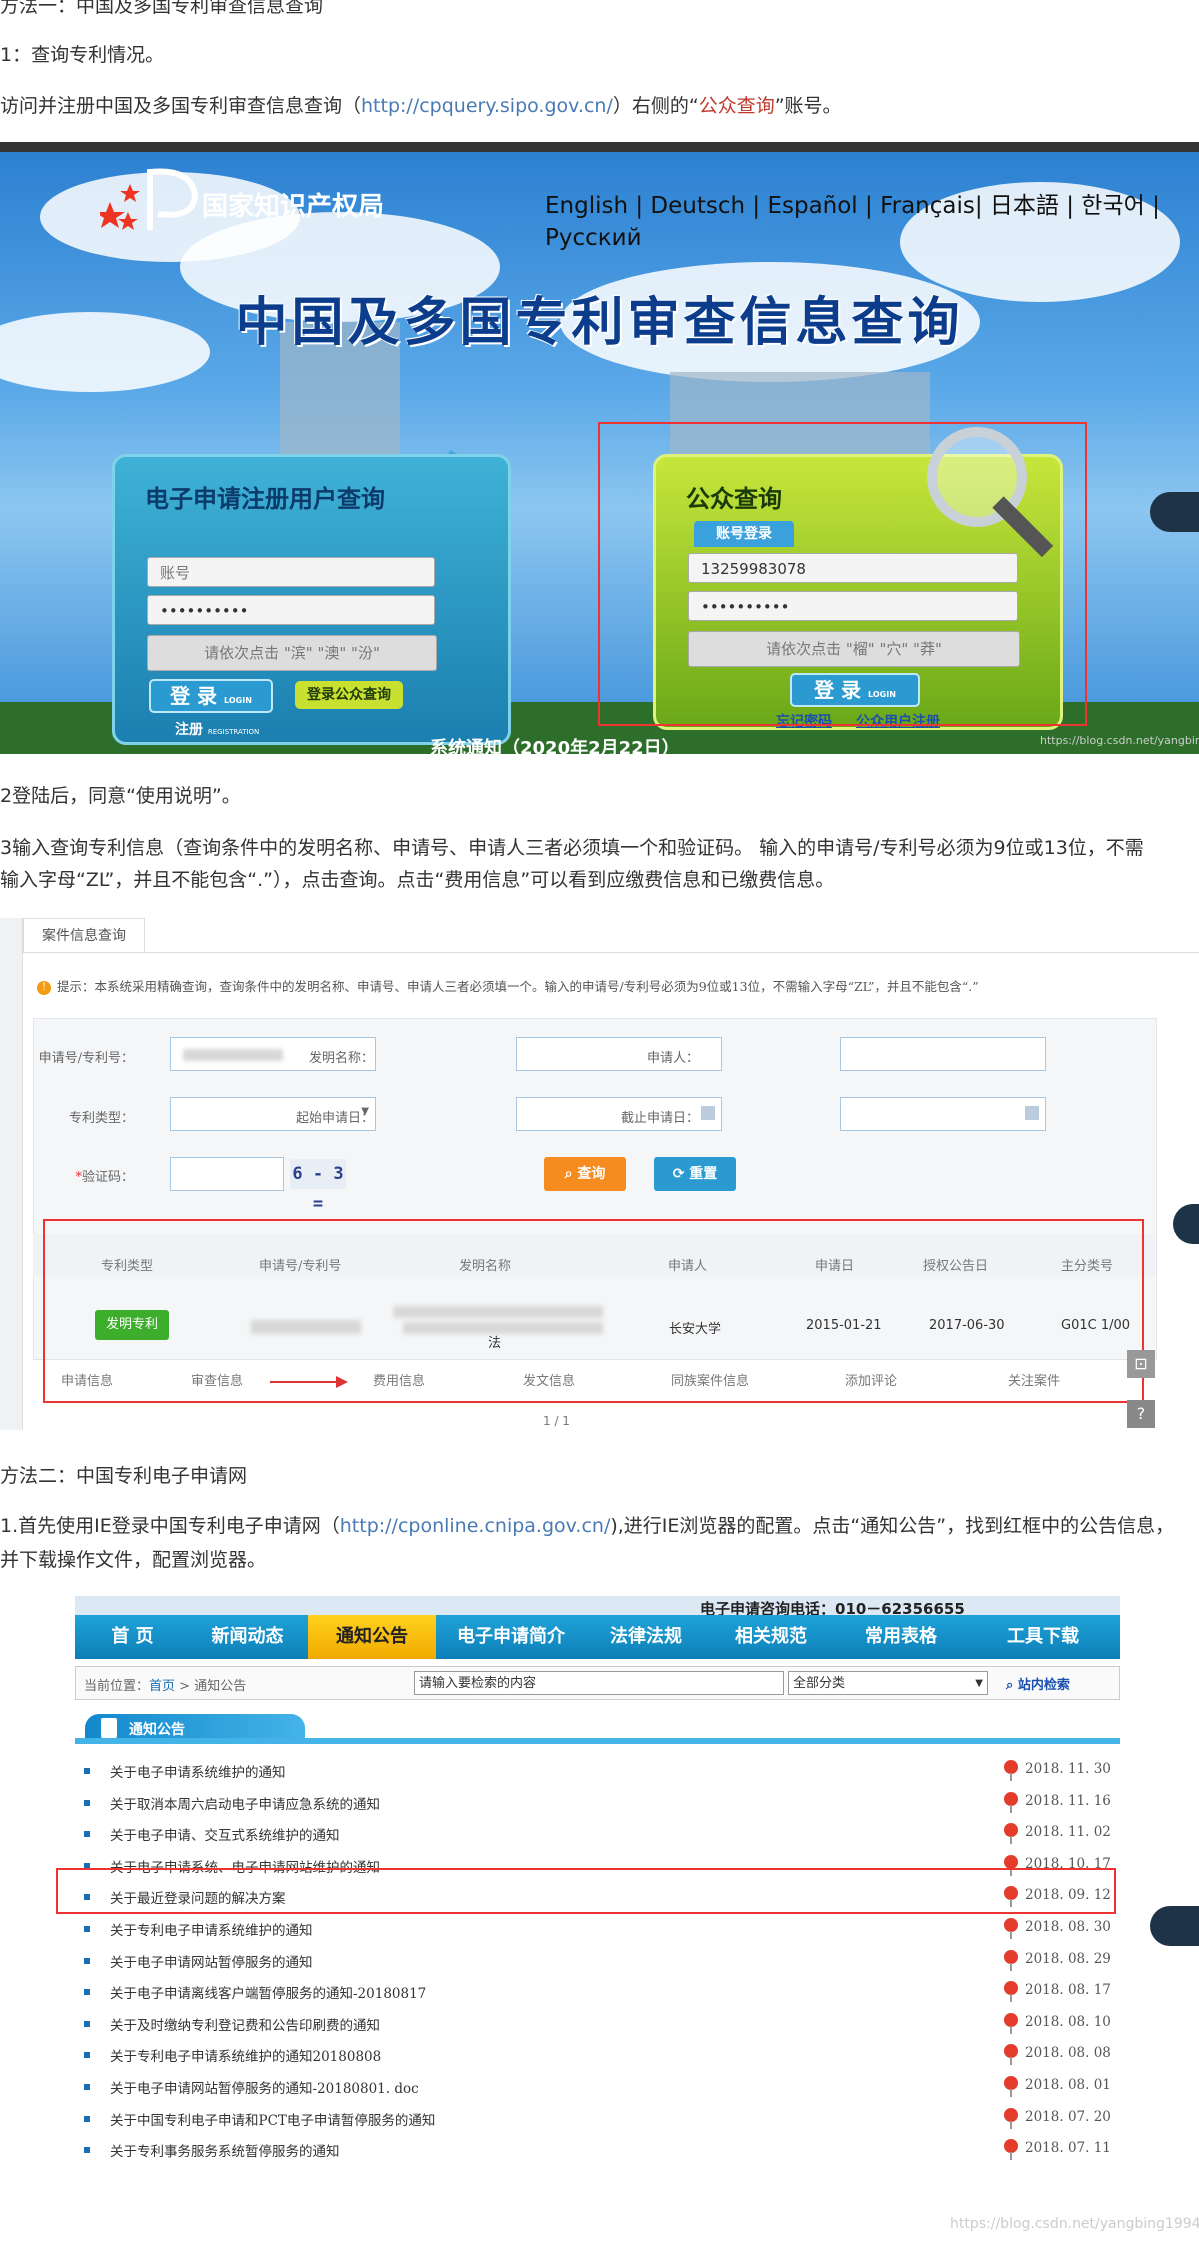 The width and height of the screenshot is (1199, 2243). I want to click on notice-title: 关于电子申请网站暂停服务的通知, so click(211, 1961).